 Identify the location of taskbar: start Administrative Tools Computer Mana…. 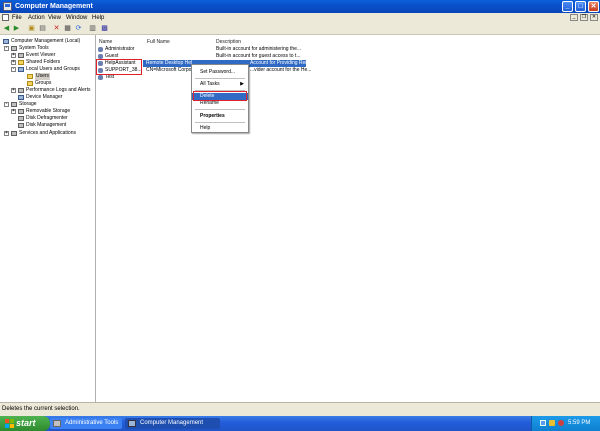
(300, 423).